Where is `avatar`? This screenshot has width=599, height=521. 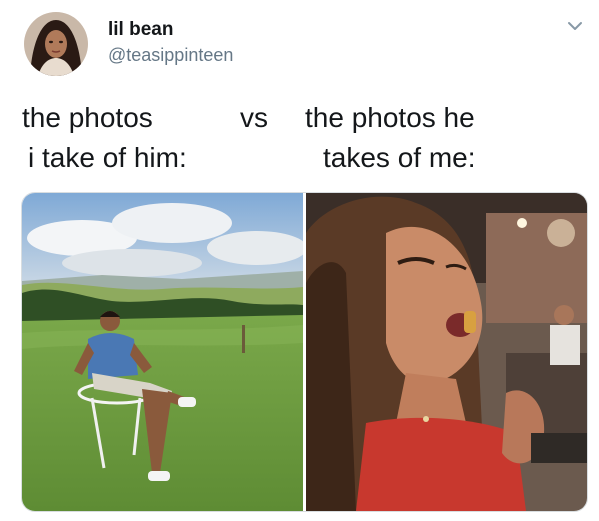 avatar is located at coordinates (56, 44).